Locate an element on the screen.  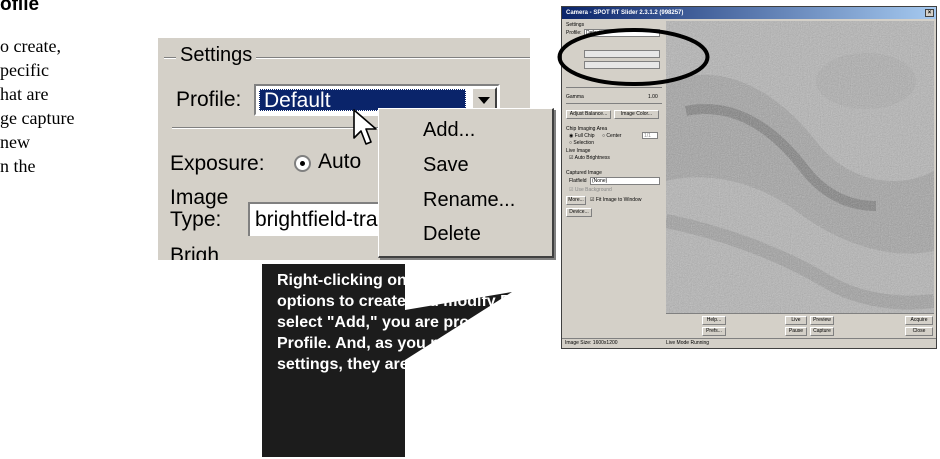
mini-auto-brightness-label: Auto Brightness is located at coordinates (592, 158).